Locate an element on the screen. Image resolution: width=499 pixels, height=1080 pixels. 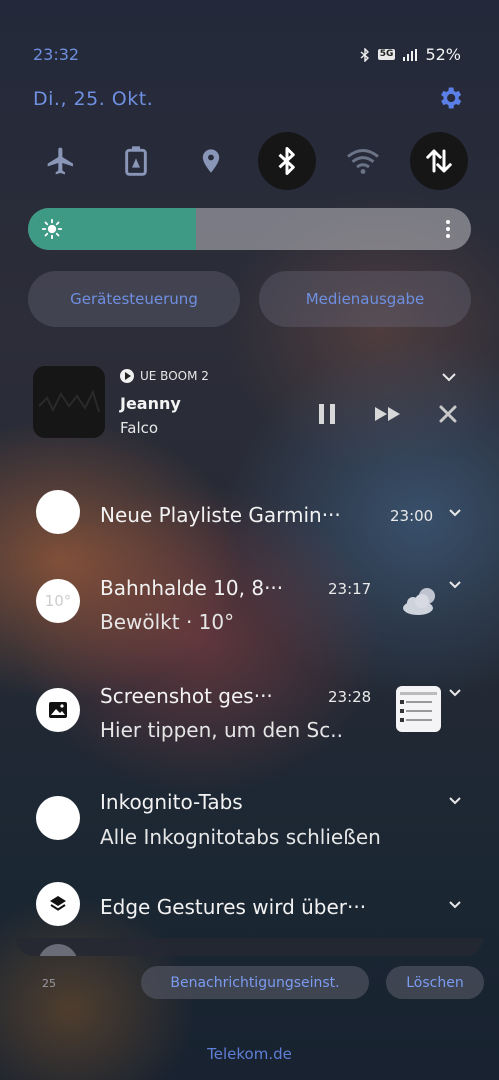
bluetooth-toggle is located at coordinates (287, 161).